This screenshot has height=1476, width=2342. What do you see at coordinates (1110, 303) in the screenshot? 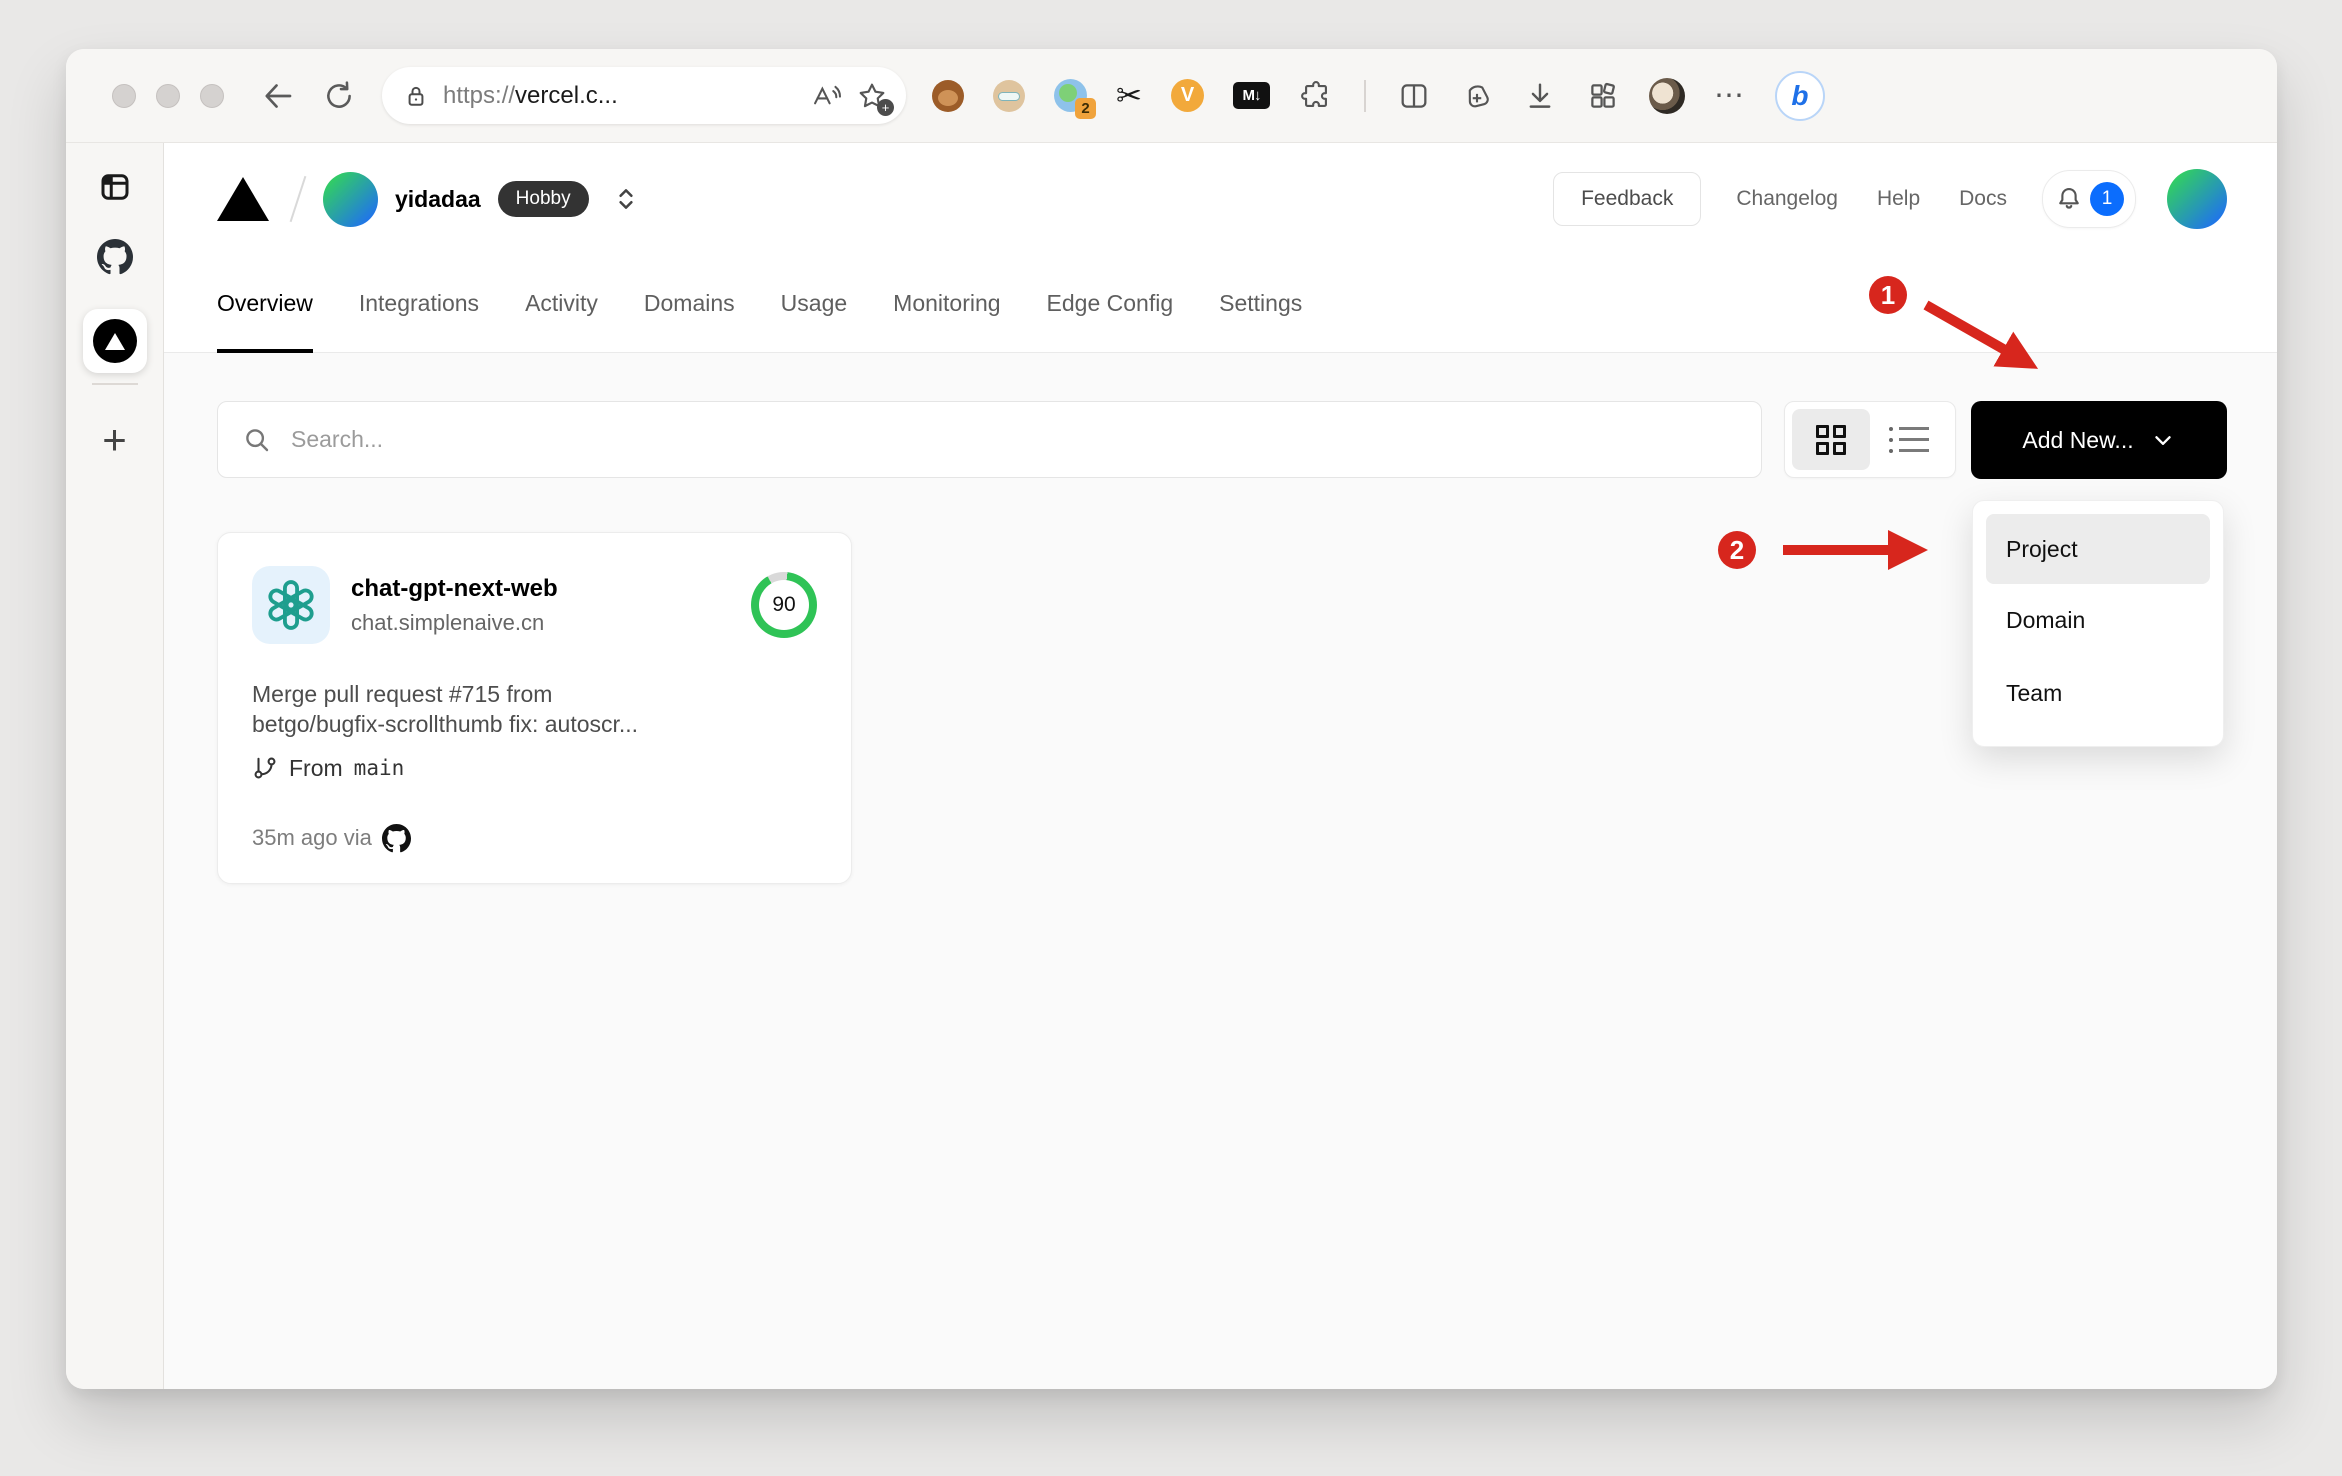
I see `tab-edge-config: Edge Config` at bounding box center [1110, 303].